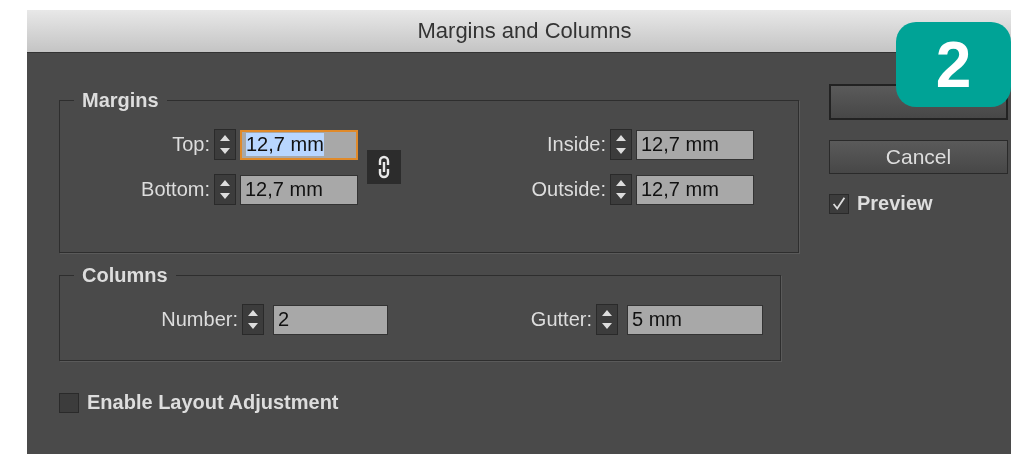 The height and width of the screenshot is (454, 1011). Describe the element at coordinates (560, 319) in the screenshot. I see `field-label: Gutter:` at that location.